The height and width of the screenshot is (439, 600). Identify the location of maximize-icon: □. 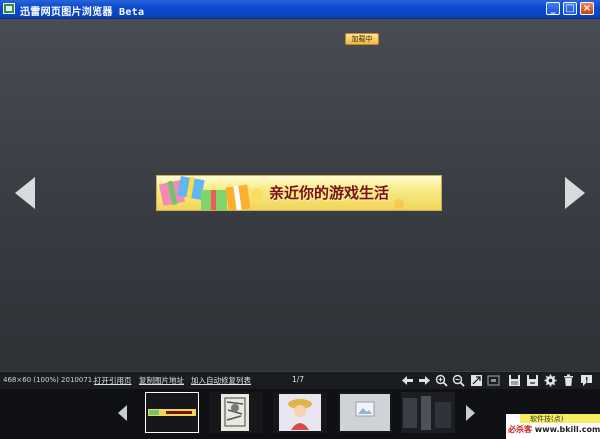
(570, 8).